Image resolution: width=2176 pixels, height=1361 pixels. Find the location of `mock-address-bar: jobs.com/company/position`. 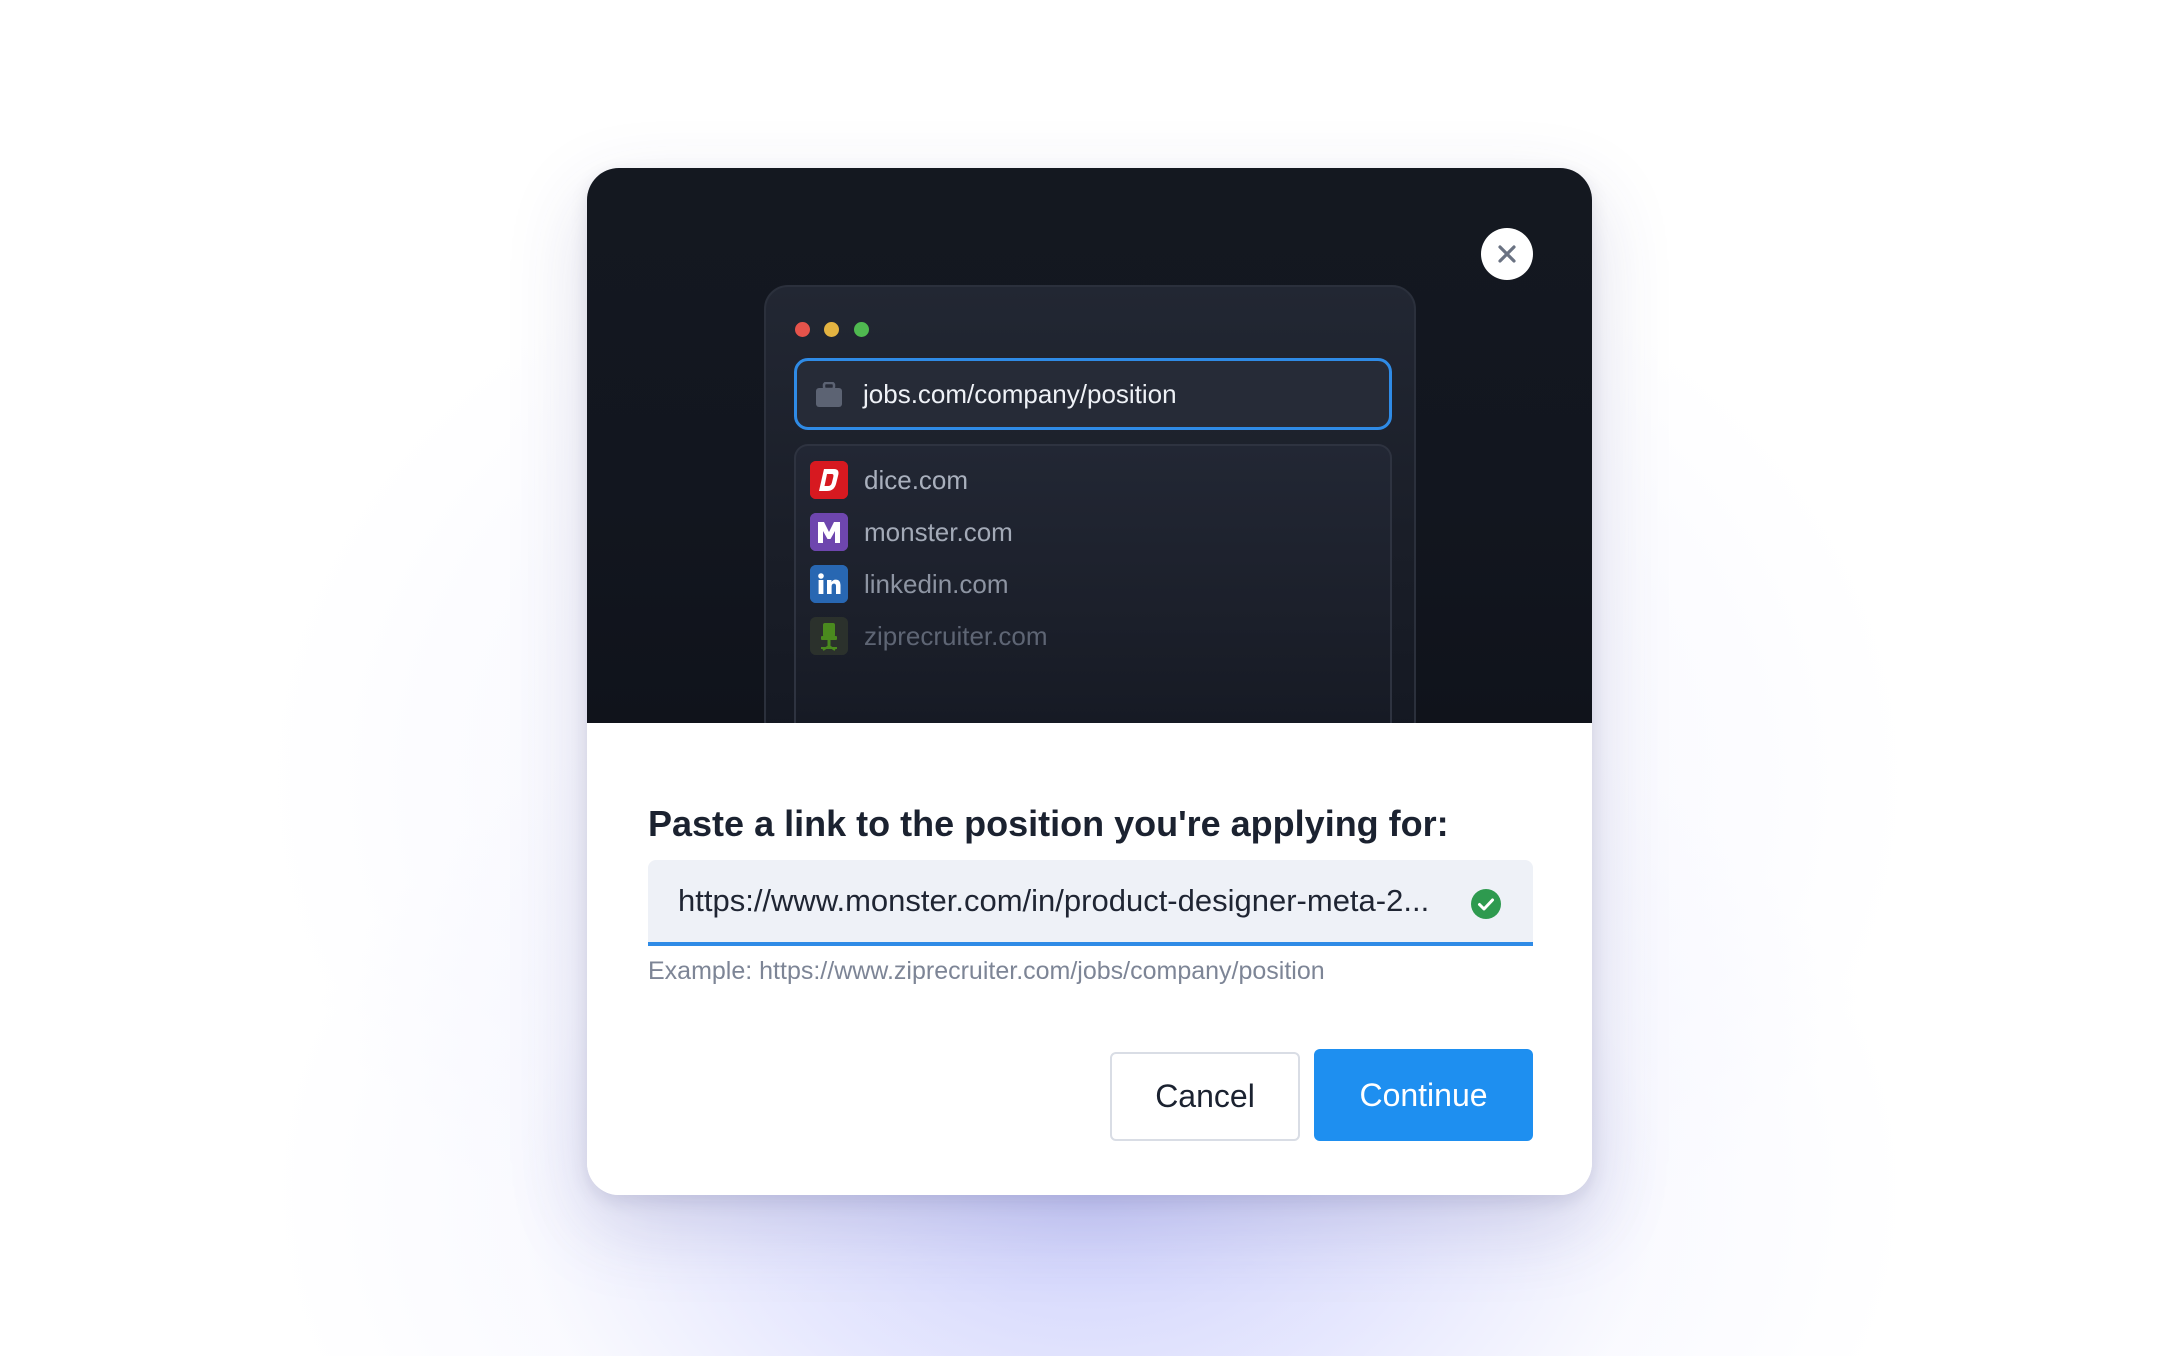

mock-address-bar: jobs.com/company/position is located at coordinates (1093, 394).